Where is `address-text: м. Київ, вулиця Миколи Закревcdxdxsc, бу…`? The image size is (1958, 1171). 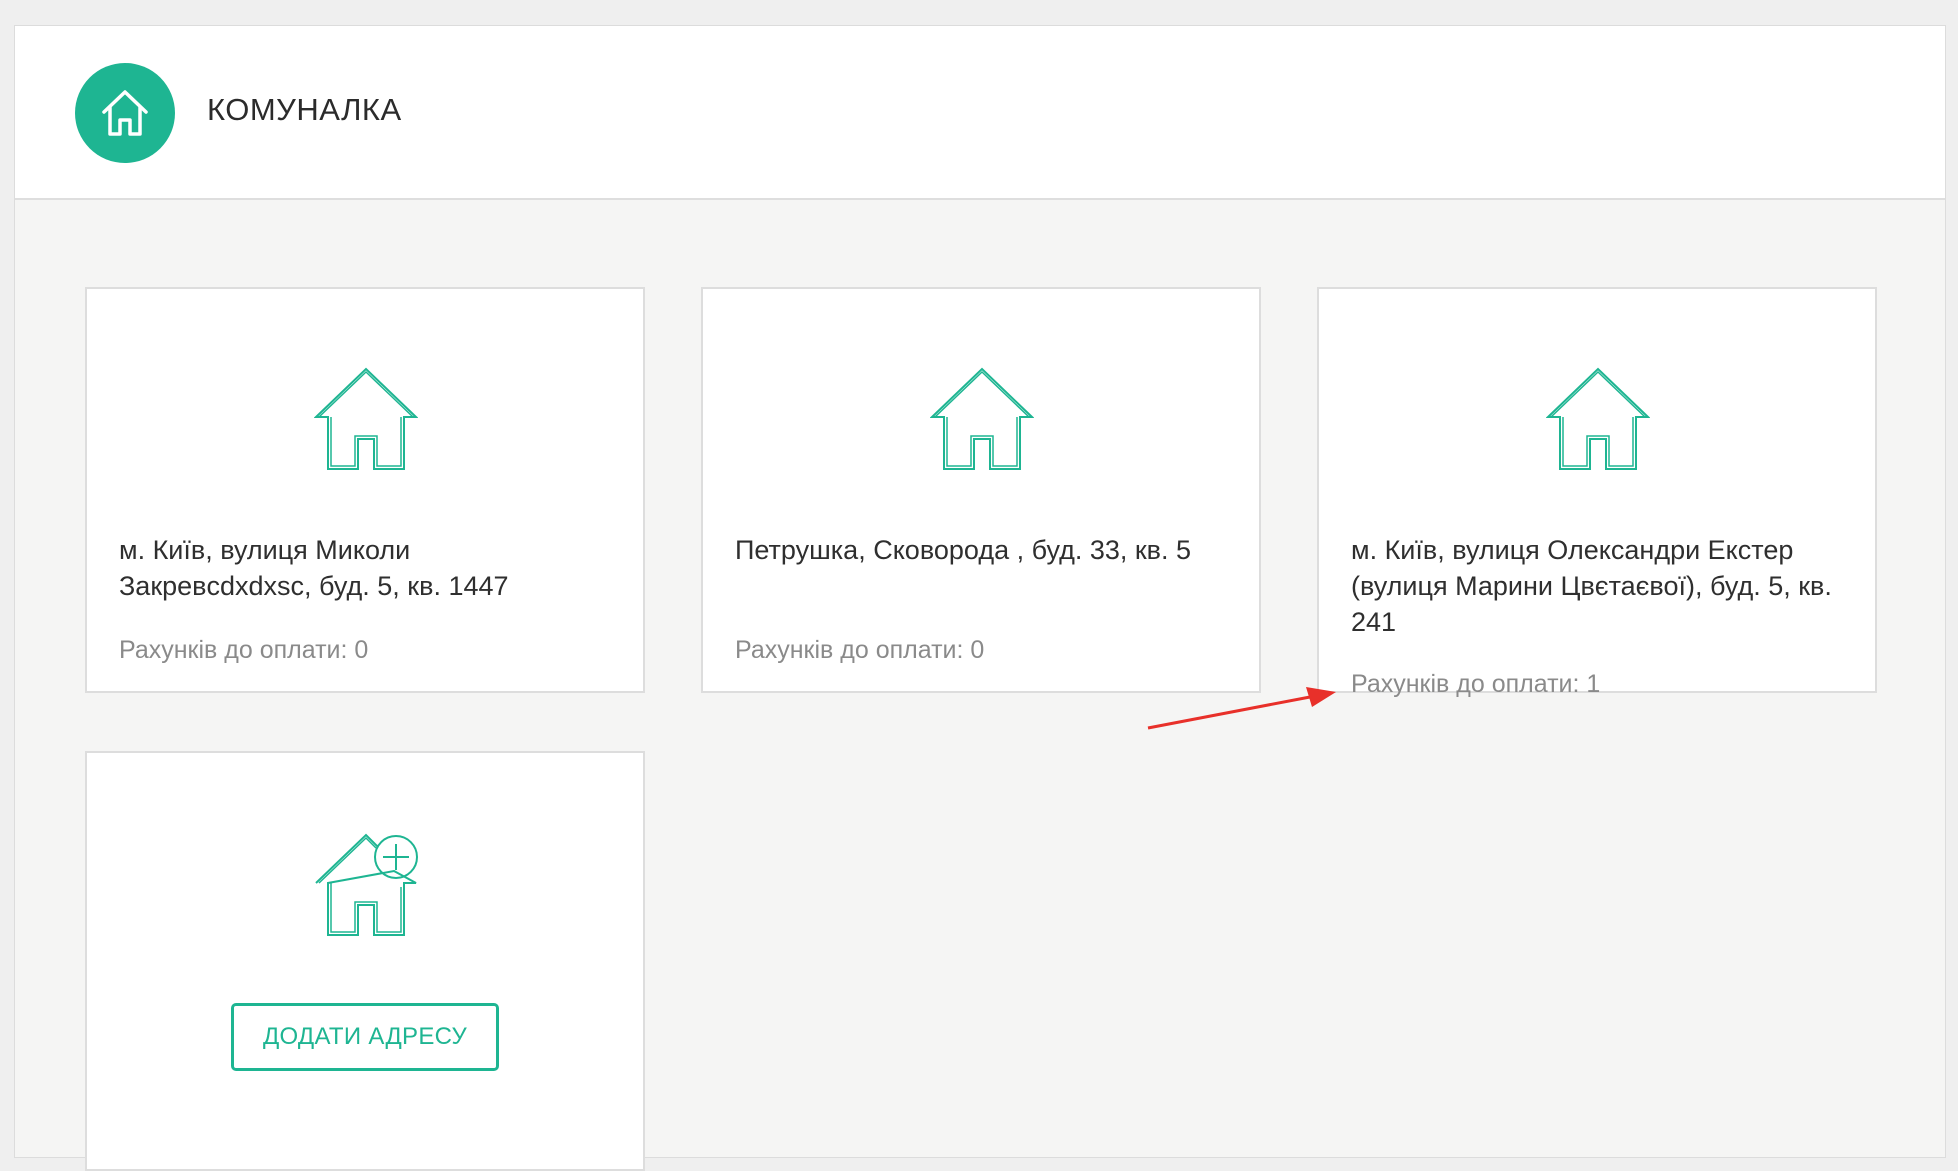 address-text: м. Київ, вулиця Миколи Закревcdxdxsc, бу… is located at coordinates (314, 568).